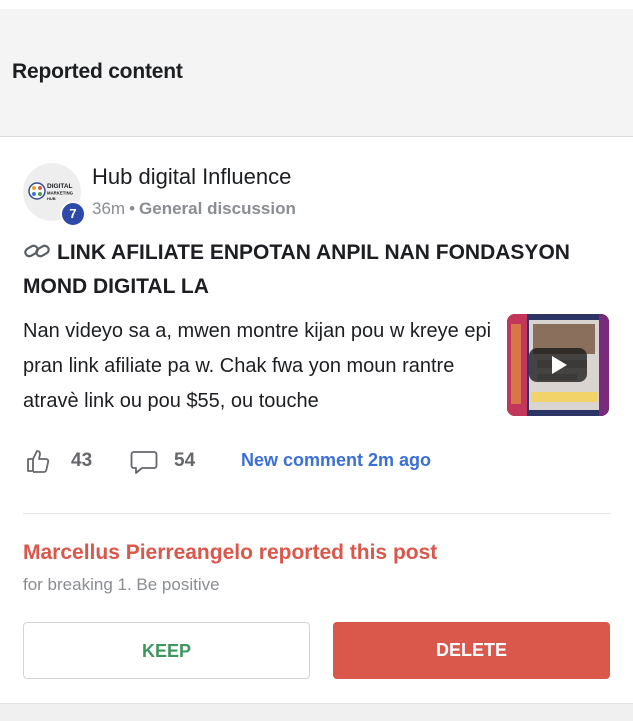  What do you see at coordinates (471, 650) in the screenshot?
I see `delete-button: DELETE` at bounding box center [471, 650].